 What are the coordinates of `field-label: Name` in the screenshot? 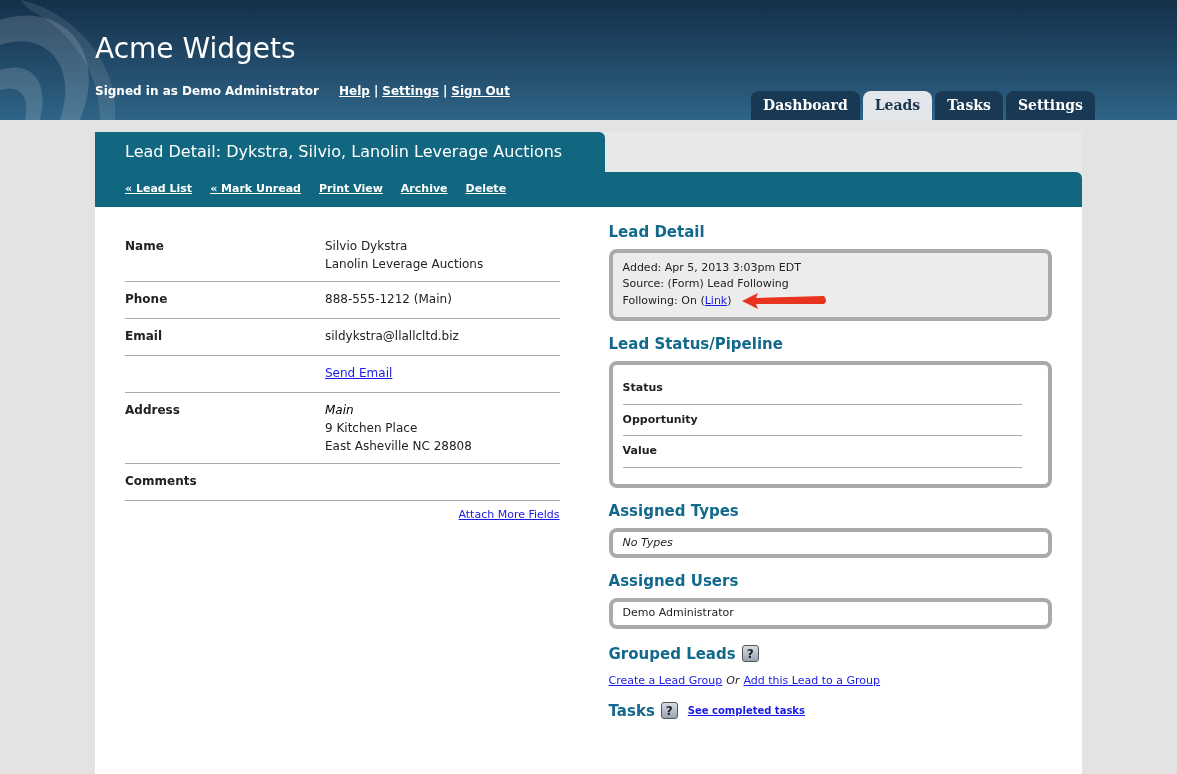 It's located at (144, 246).